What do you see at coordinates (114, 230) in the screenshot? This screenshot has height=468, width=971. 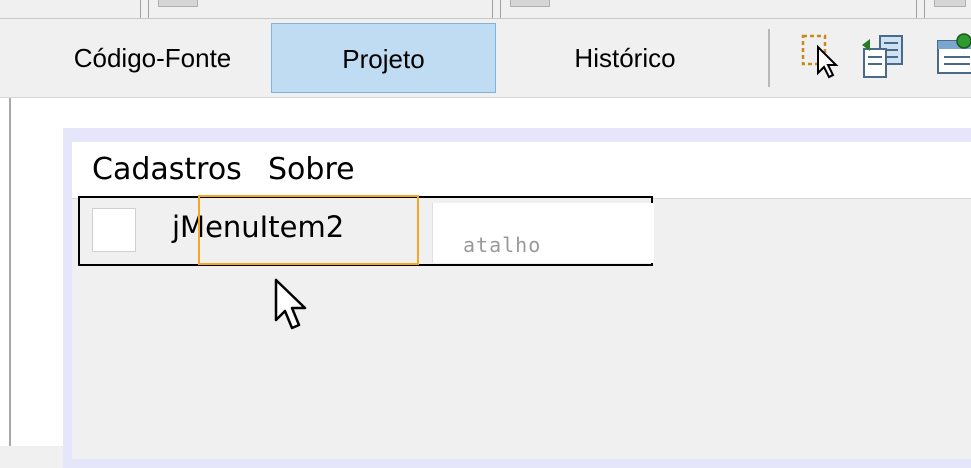 I see `menu-item-checkbox` at bounding box center [114, 230].